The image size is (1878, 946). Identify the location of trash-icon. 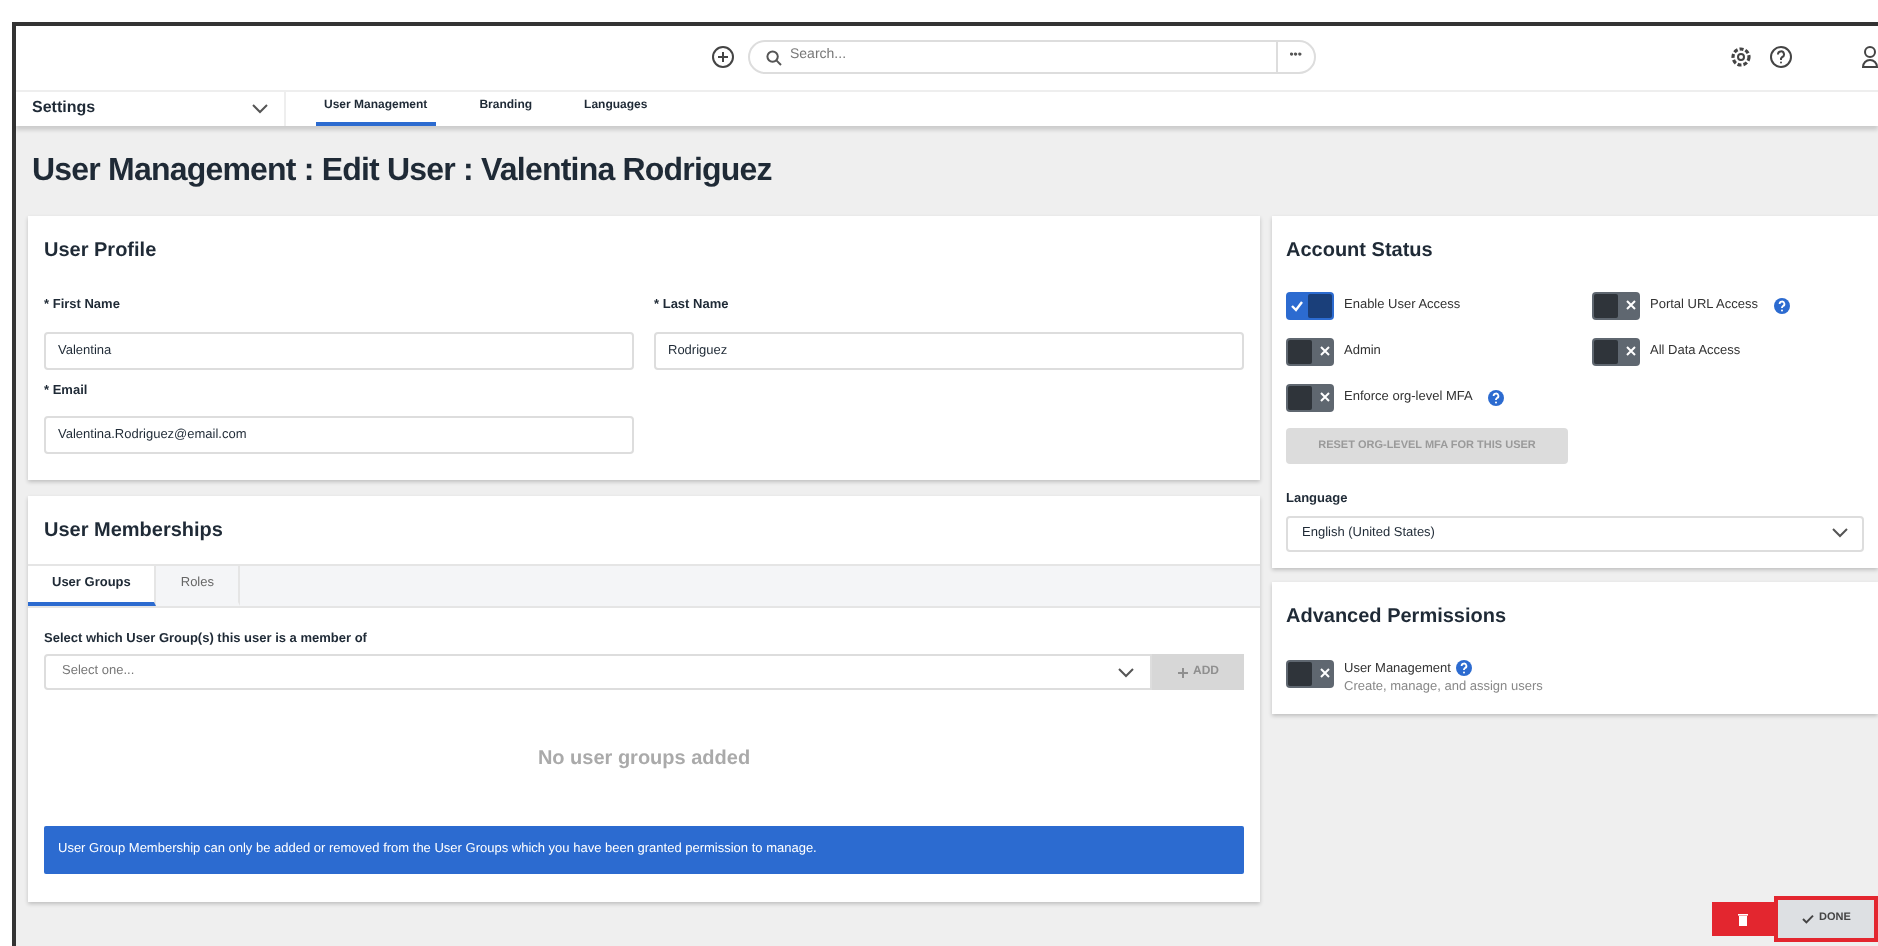
(1743, 919).